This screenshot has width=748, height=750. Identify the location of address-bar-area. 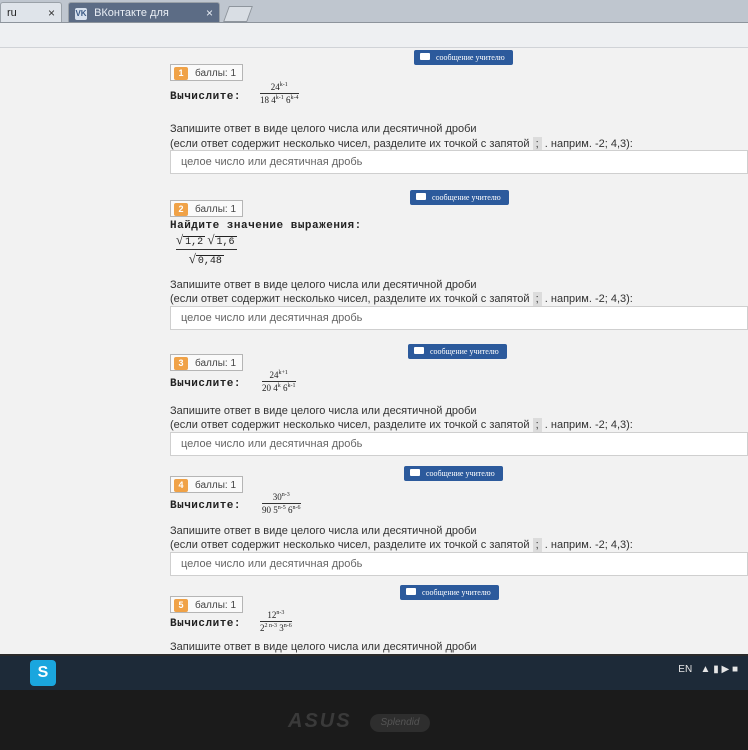
(374, 35).